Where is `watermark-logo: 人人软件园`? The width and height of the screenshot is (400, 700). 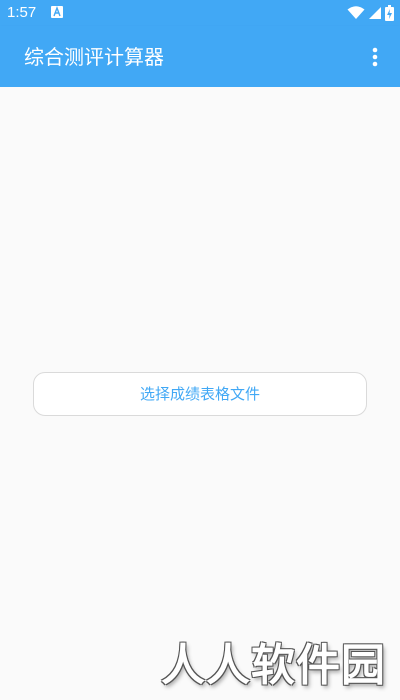 watermark-logo: 人人软件园 is located at coordinates (273, 665).